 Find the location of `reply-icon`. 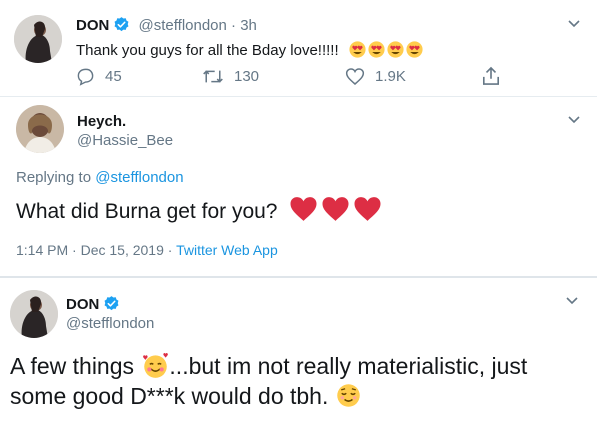

reply-icon is located at coordinates (85, 77).